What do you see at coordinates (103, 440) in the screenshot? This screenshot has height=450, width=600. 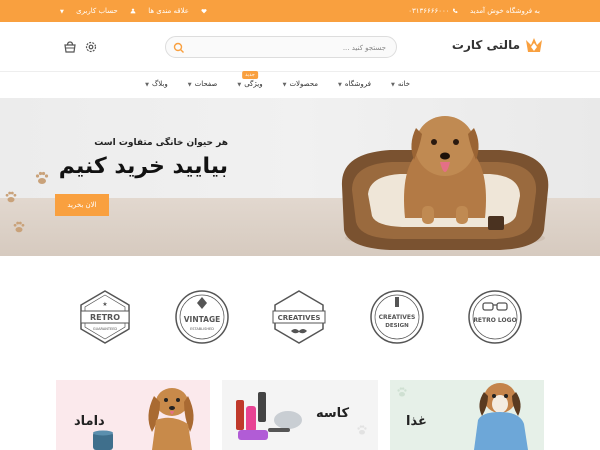 I see `pet-food-can-image` at bounding box center [103, 440].